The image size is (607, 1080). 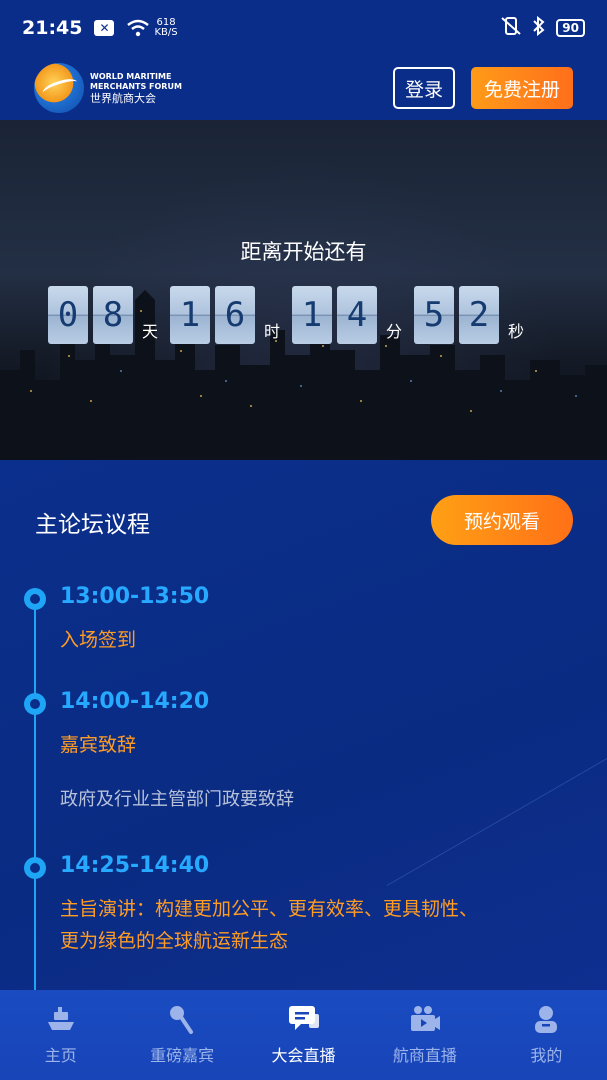 I want to click on nav-item-conference-live: 大会直播, so click(x=303, y=1035).